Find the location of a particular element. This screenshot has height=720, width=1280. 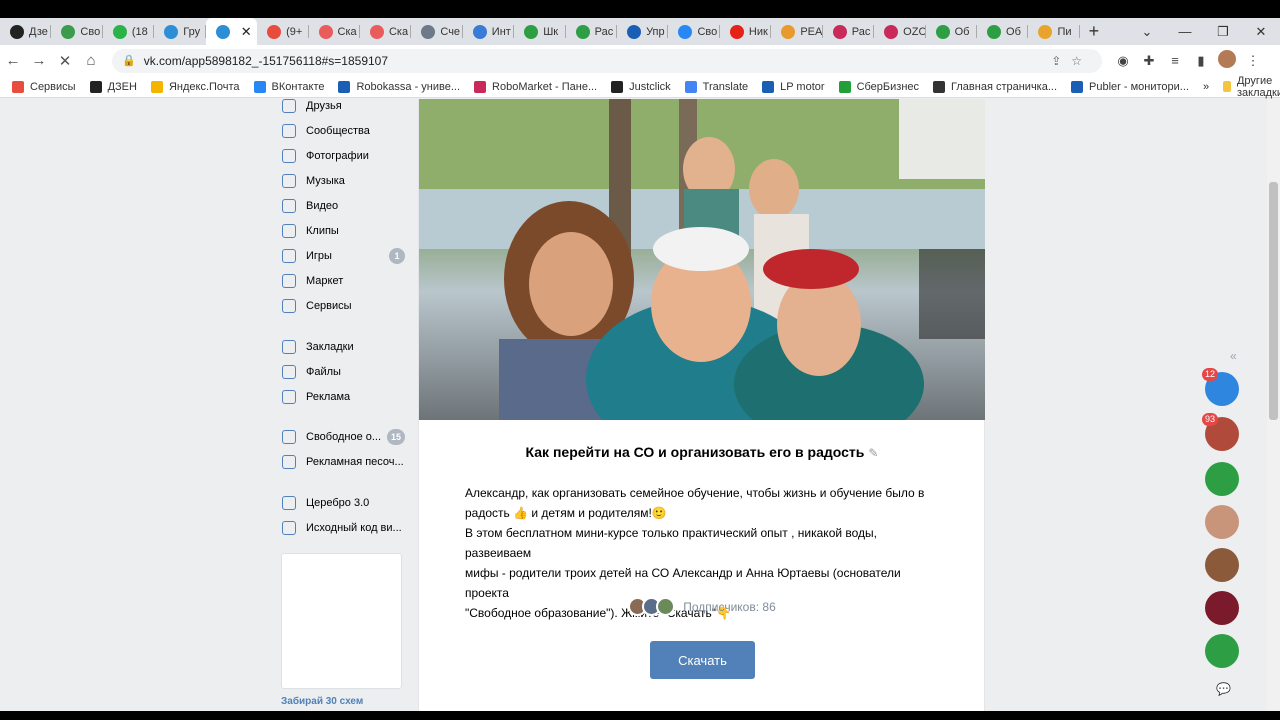

bookmark-item: ДЗЕН is located at coordinates (113, 86).